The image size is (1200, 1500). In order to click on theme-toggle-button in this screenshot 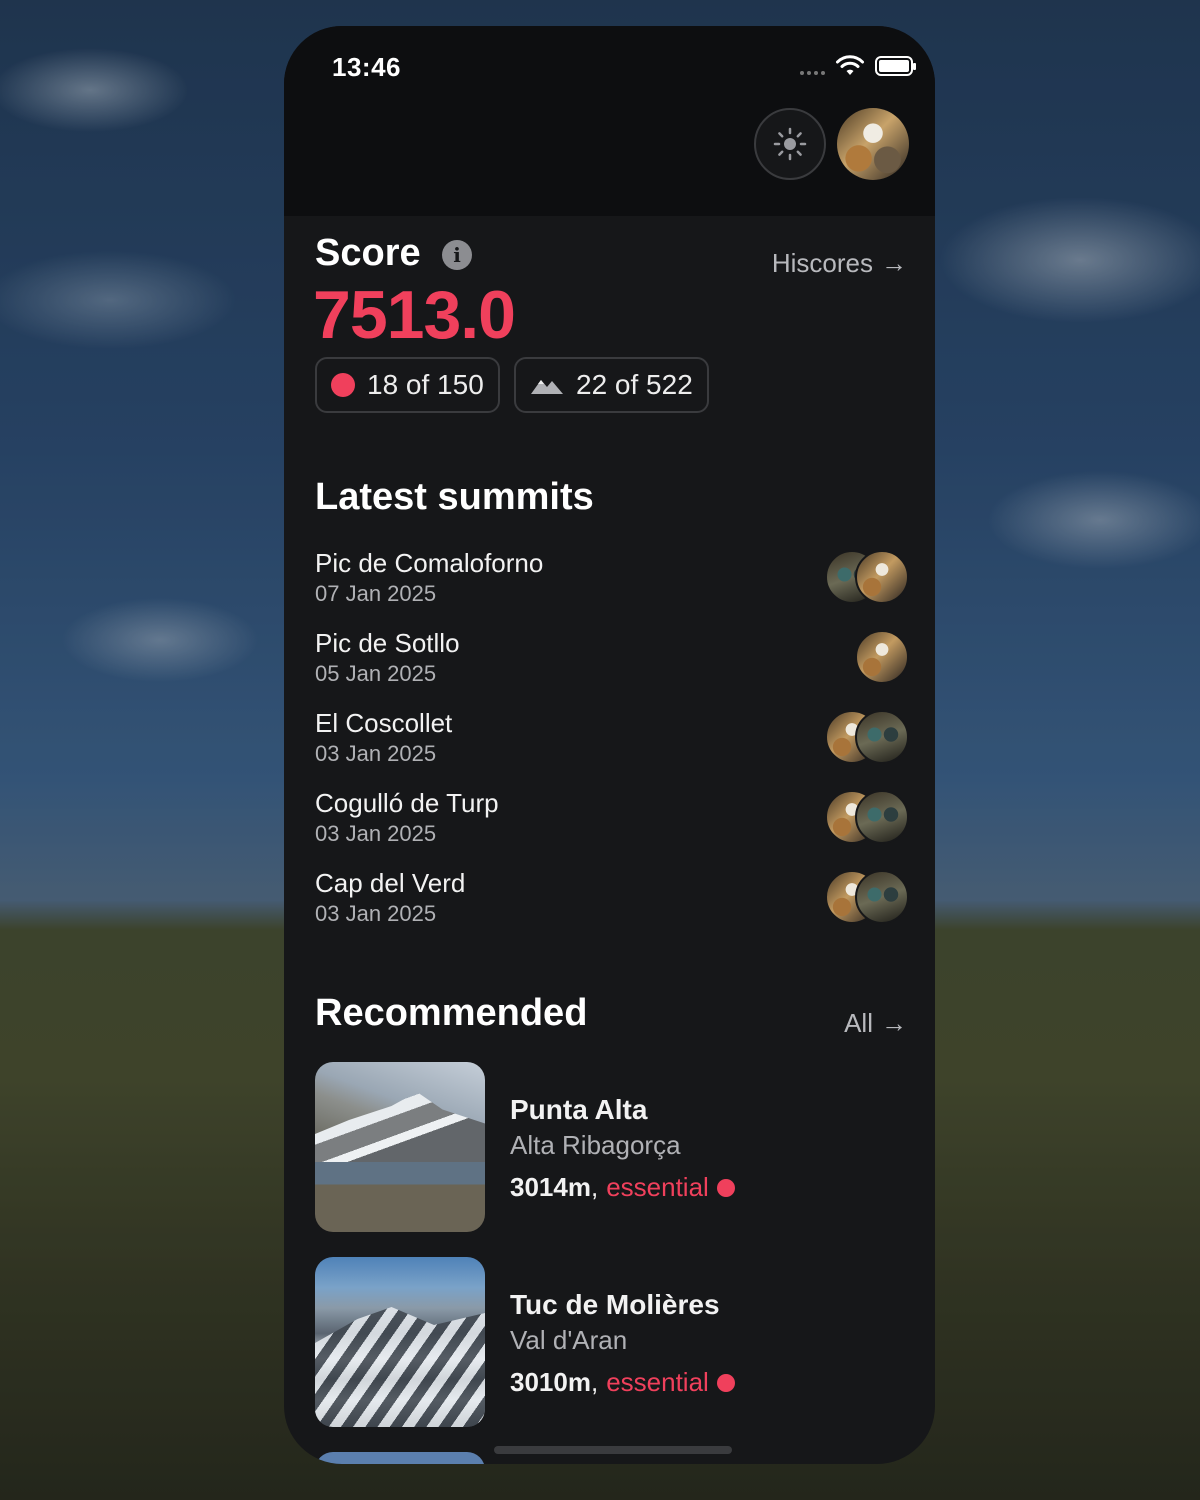, I will do `click(790, 144)`.